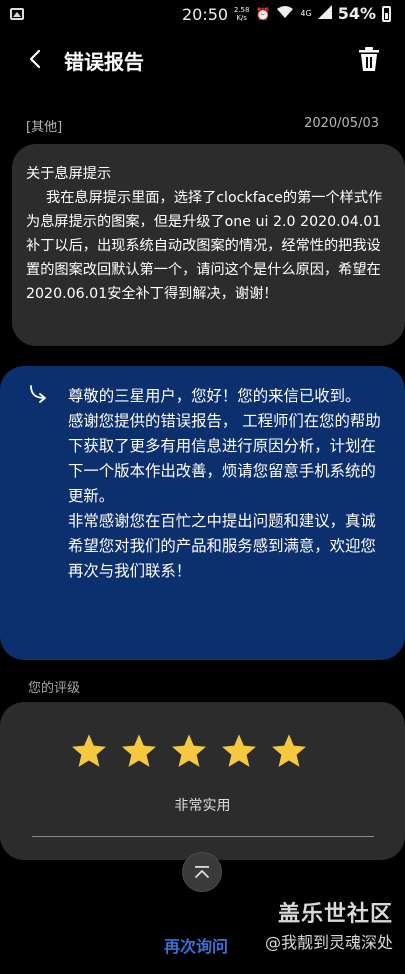  I want to click on wifi-icon, so click(285, 13).